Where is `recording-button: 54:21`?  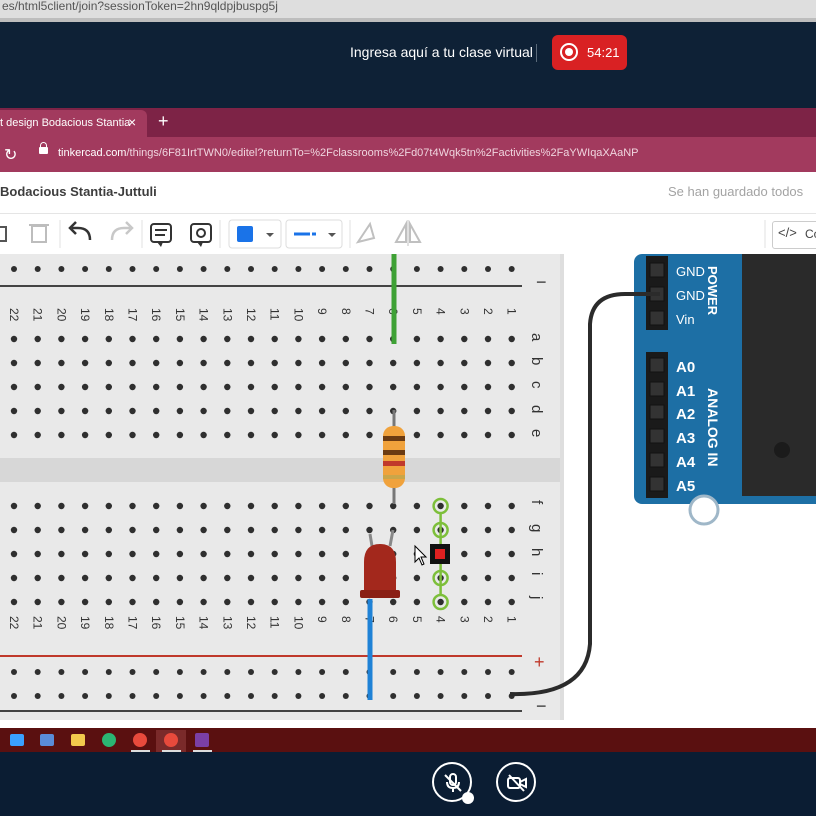 recording-button: 54:21 is located at coordinates (589, 52).